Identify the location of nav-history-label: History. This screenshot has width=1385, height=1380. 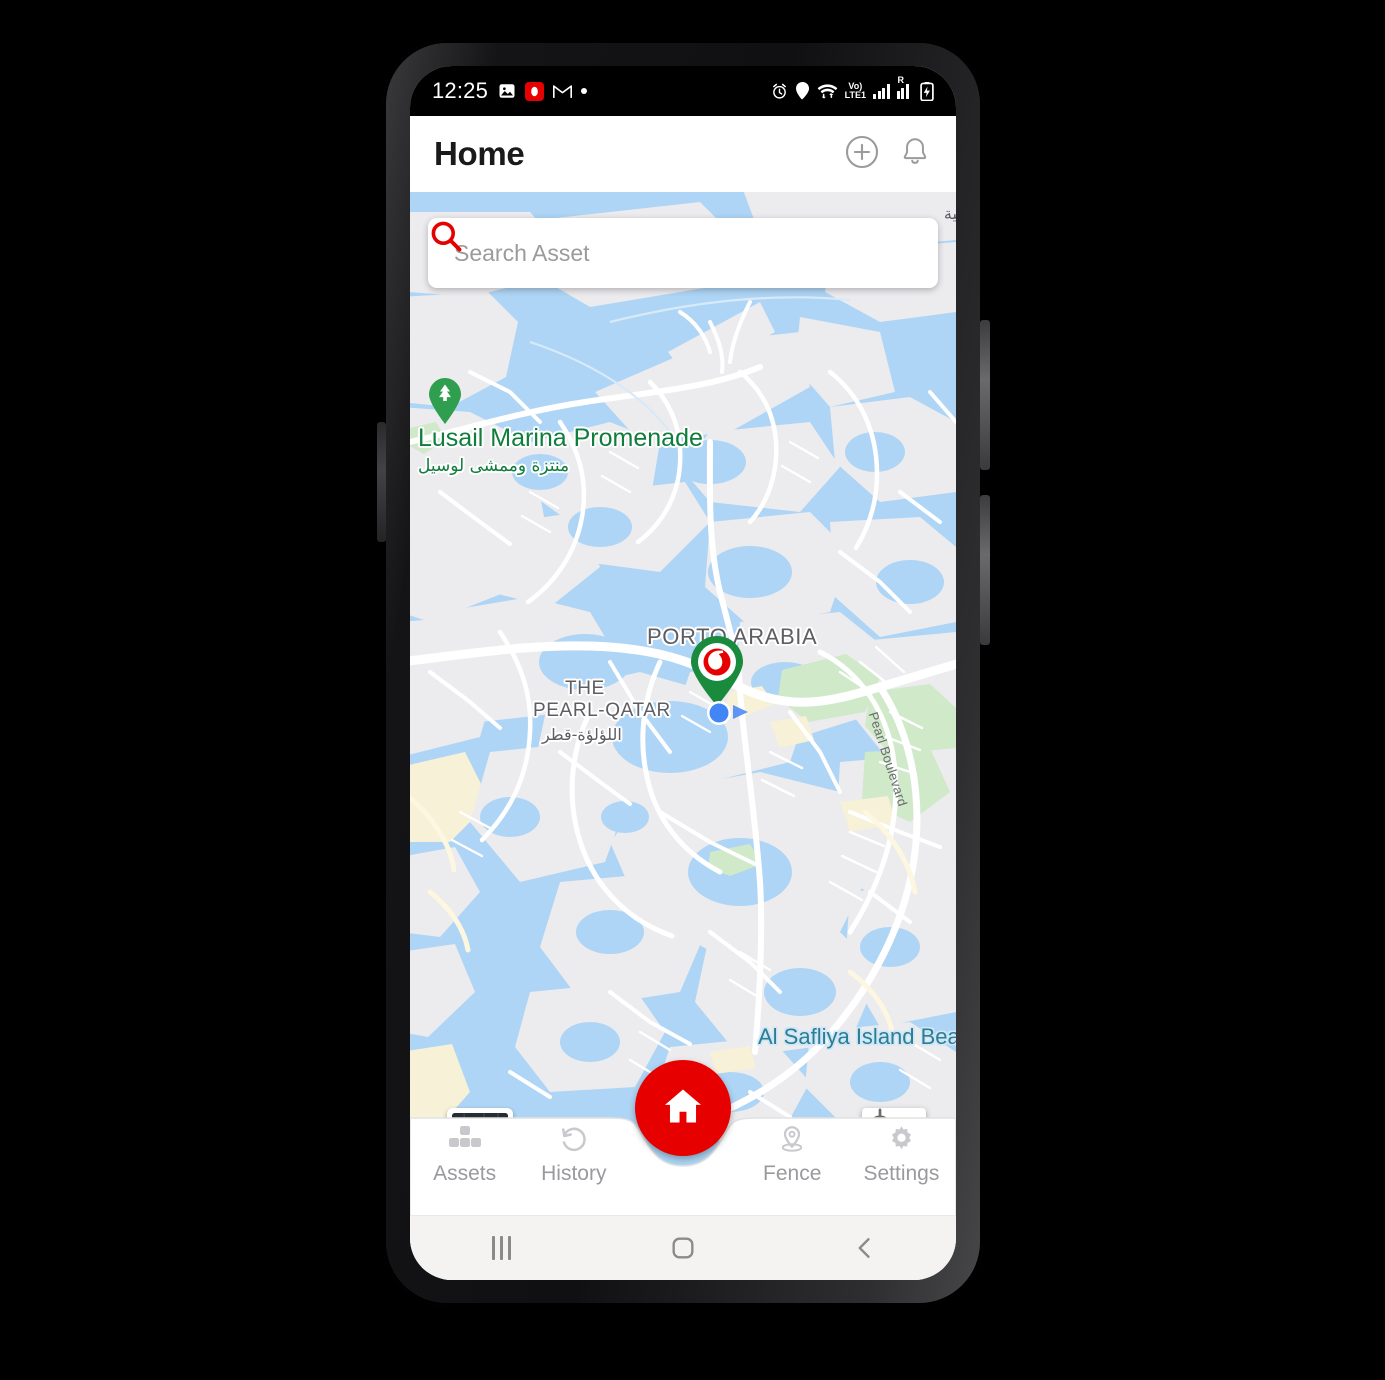
(574, 1173).